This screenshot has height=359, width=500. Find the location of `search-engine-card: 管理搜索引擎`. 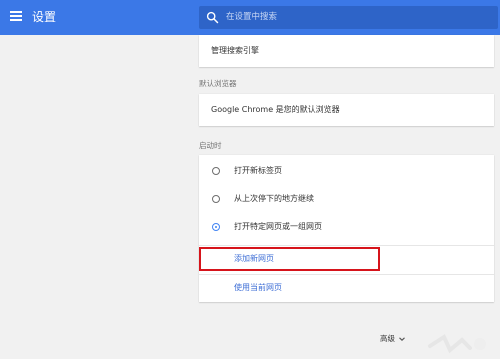

search-engine-card: 管理搜索引擎 is located at coordinates (346, 51).